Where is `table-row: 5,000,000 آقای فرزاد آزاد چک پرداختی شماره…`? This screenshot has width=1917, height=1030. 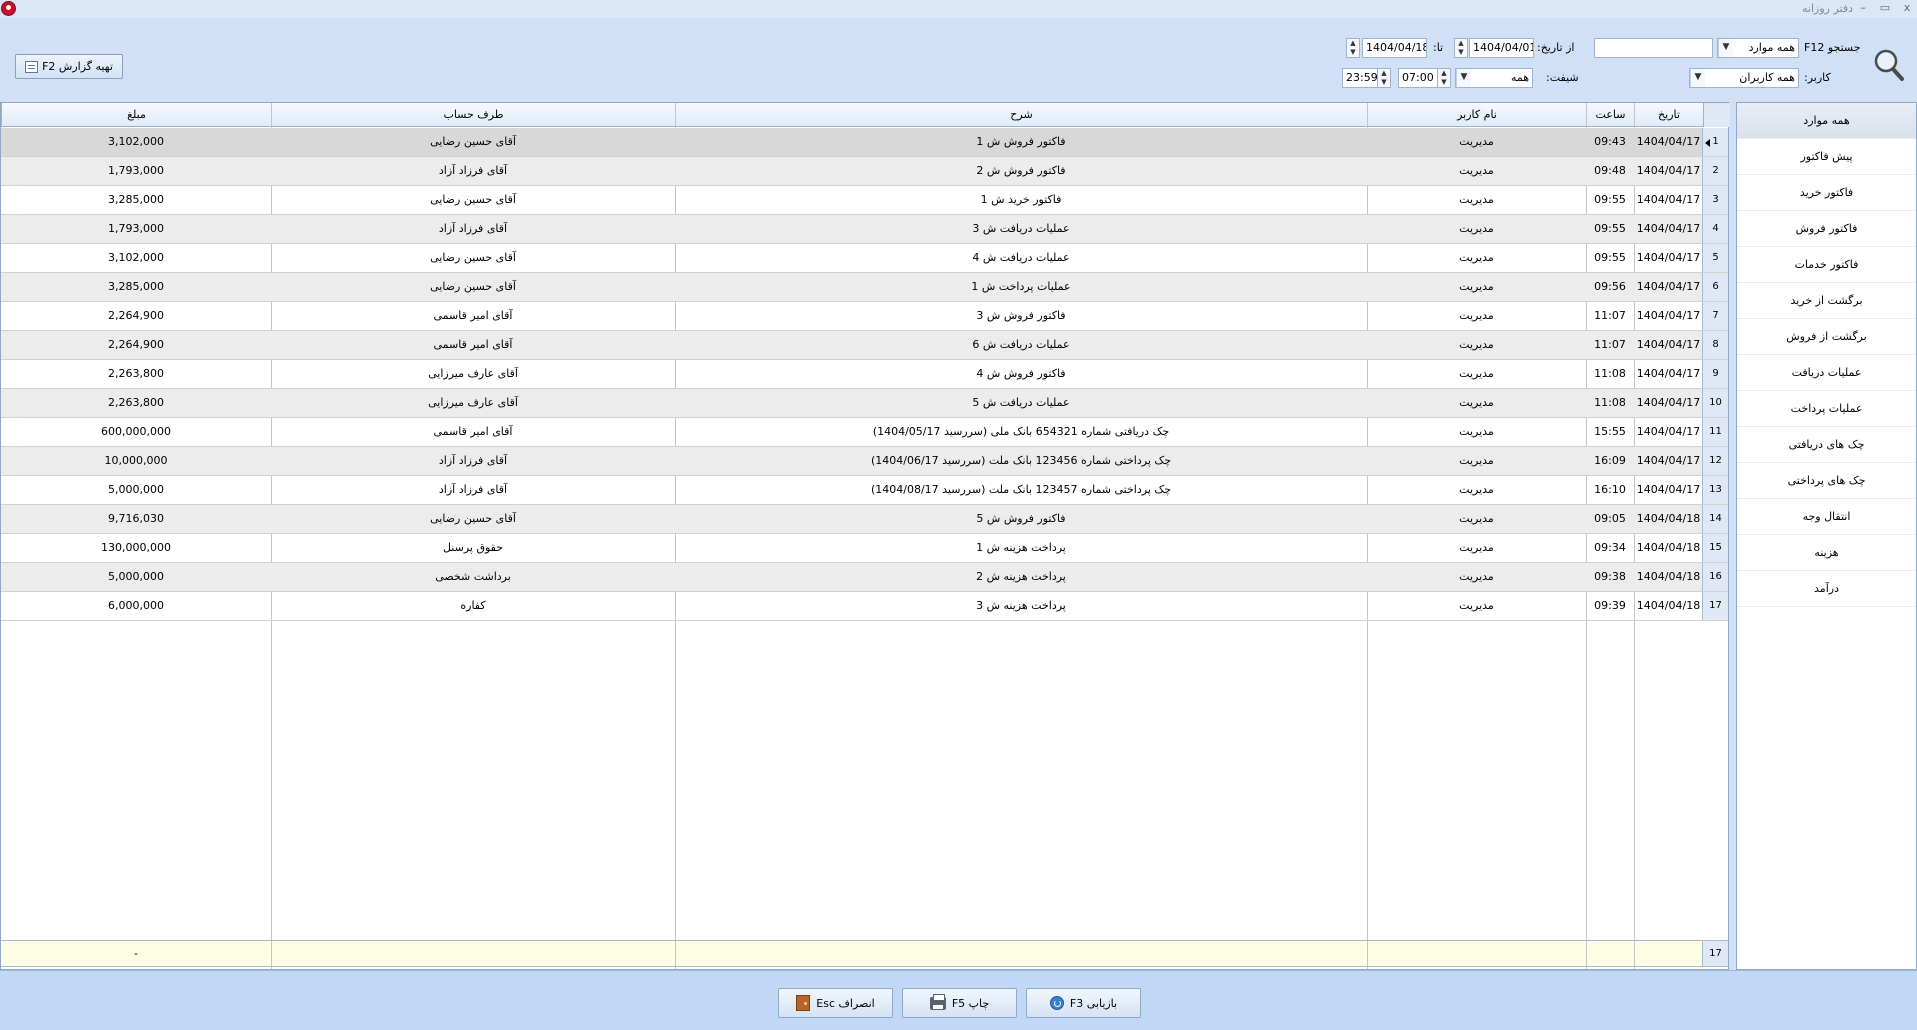 table-row: 5,000,000 آقای فرزاد آزاد چک پرداختی شماره… is located at coordinates (864, 490).